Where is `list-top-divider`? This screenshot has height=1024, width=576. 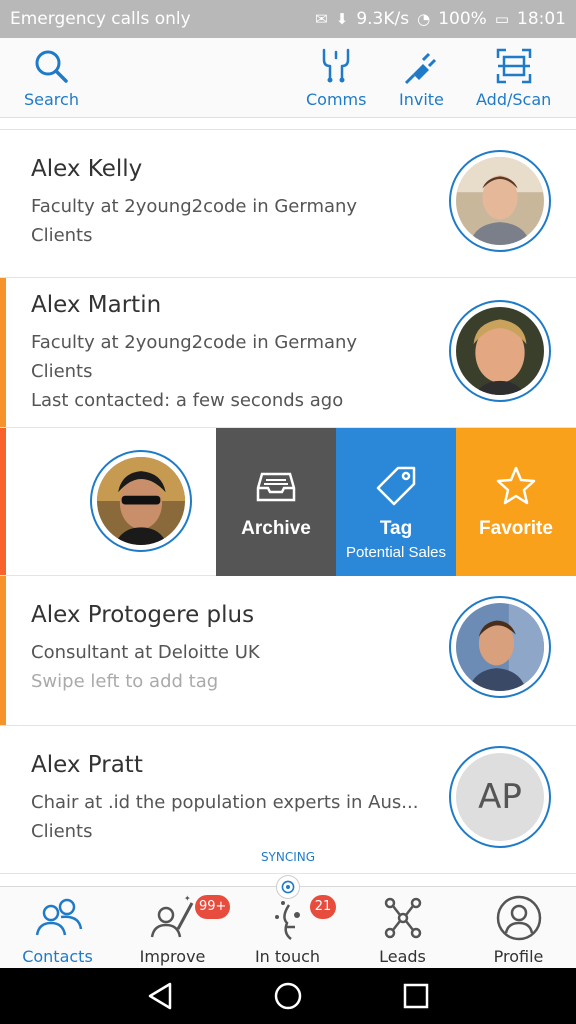 list-top-divider is located at coordinates (288, 124).